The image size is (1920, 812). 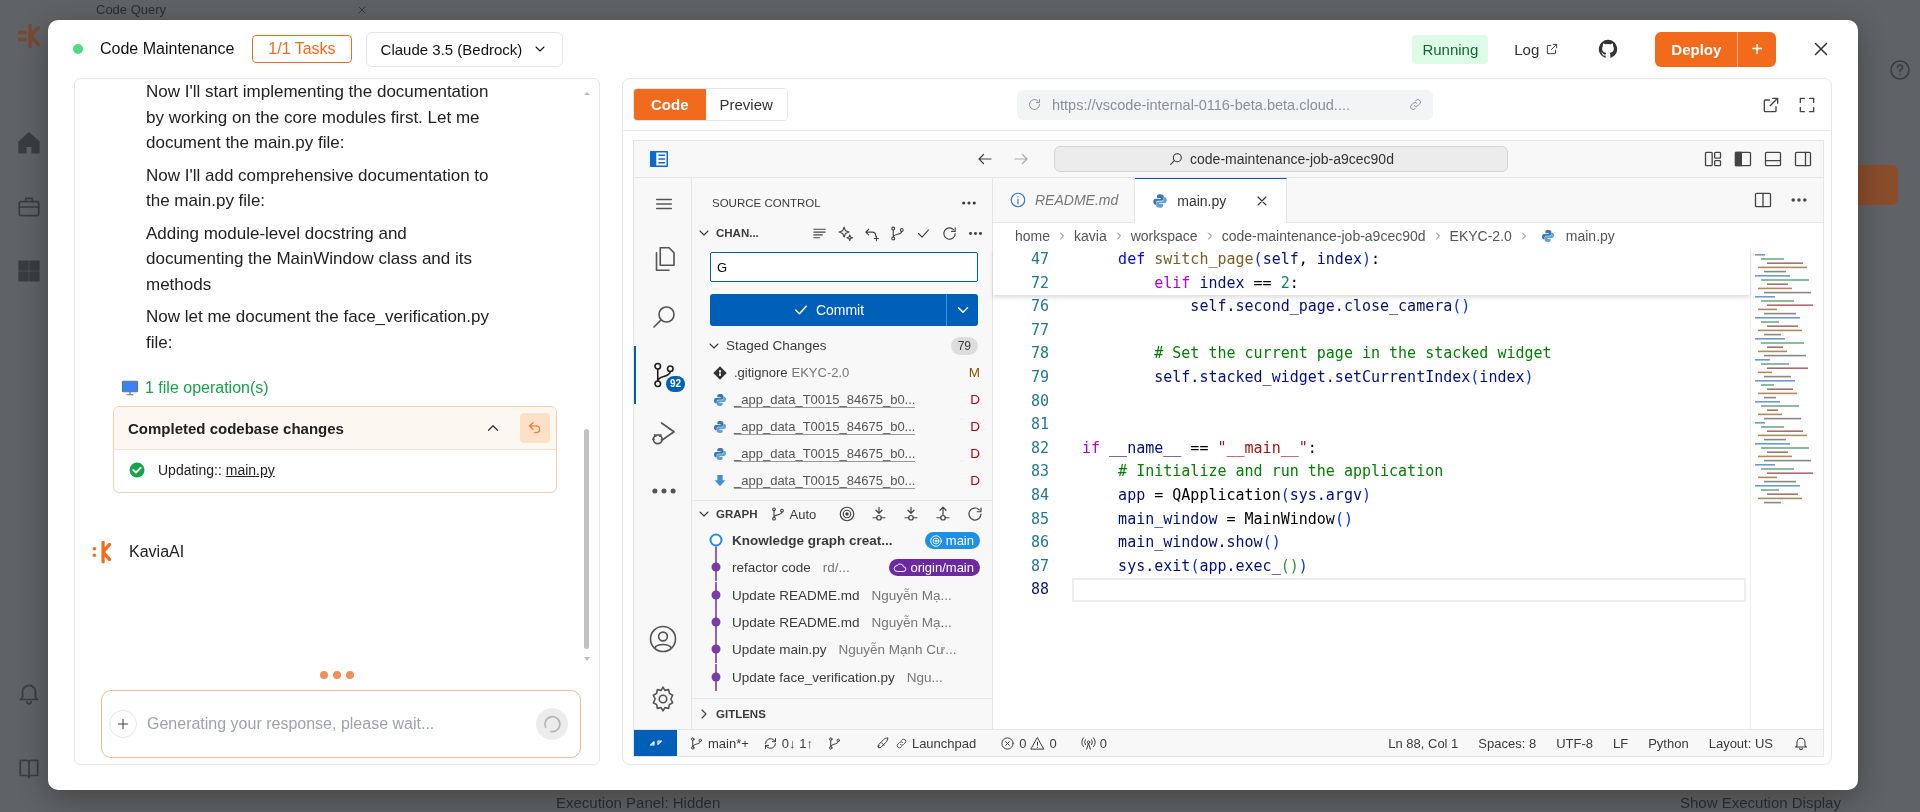 I want to click on launchpad-label: Launchpad, so click(x=944, y=743).